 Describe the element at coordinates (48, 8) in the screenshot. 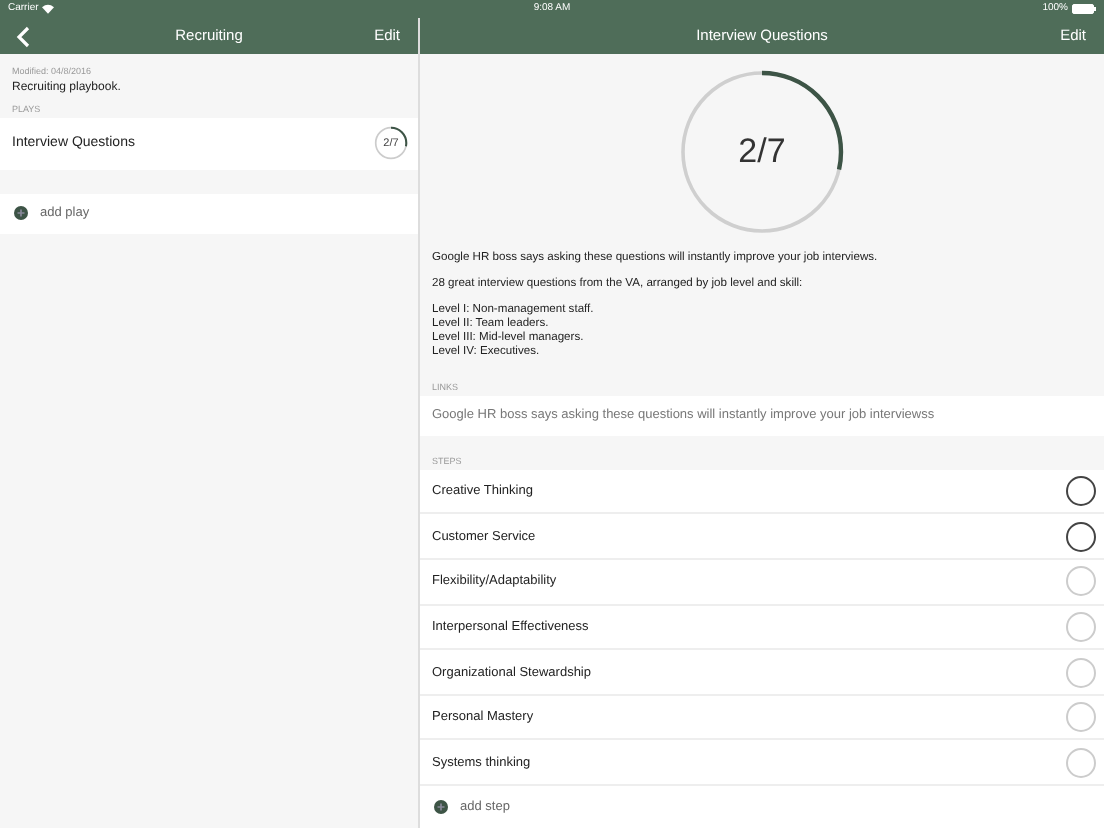

I see `wifi-icon` at that location.